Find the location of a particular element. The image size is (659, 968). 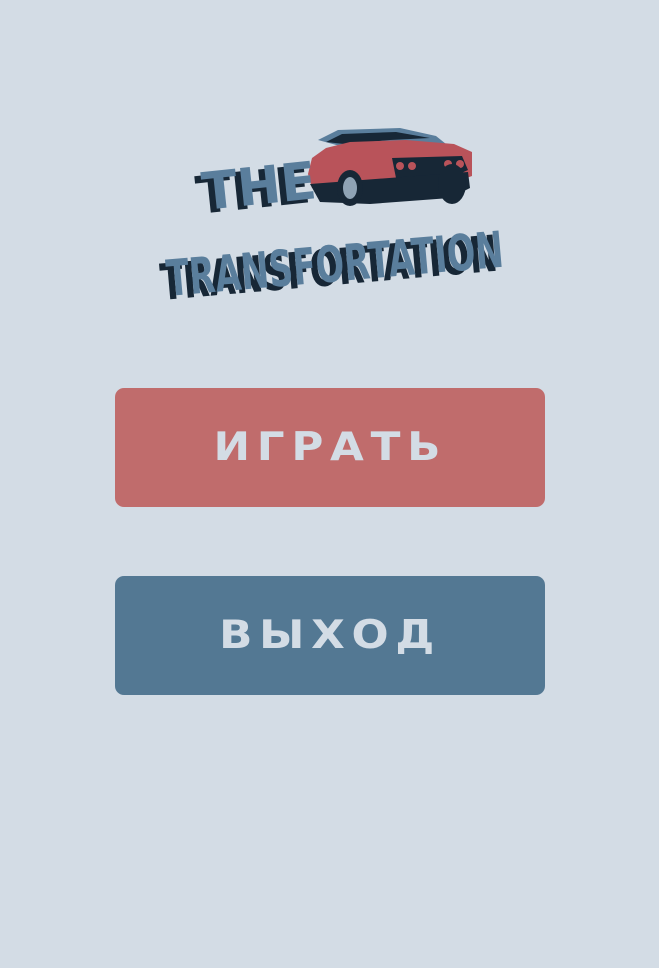

exit-button-label: ВЫХОД is located at coordinates (330, 635).